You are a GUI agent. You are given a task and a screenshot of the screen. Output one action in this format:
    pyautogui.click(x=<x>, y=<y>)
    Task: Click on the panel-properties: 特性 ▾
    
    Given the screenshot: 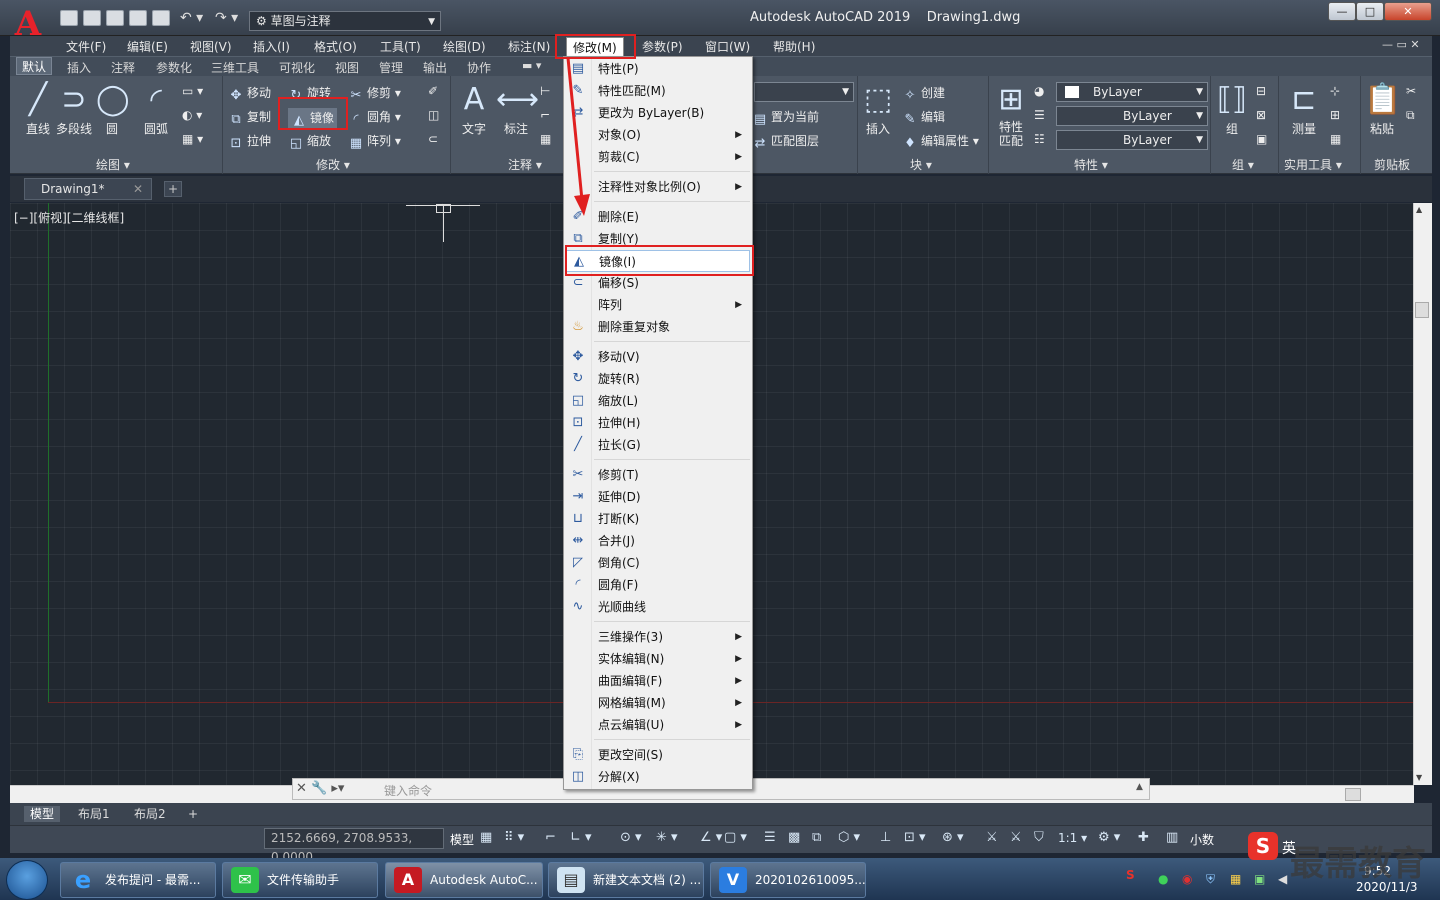 What is the action you would take?
    pyautogui.click(x=1091, y=164)
    